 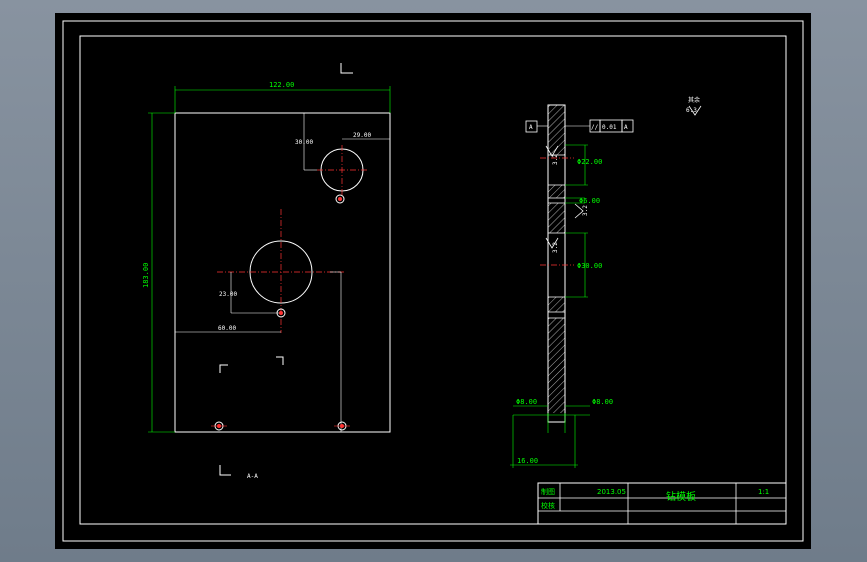 What do you see at coordinates (281, 85) in the screenshot?
I see `width-dim: 122.00` at bounding box center [281, 85].